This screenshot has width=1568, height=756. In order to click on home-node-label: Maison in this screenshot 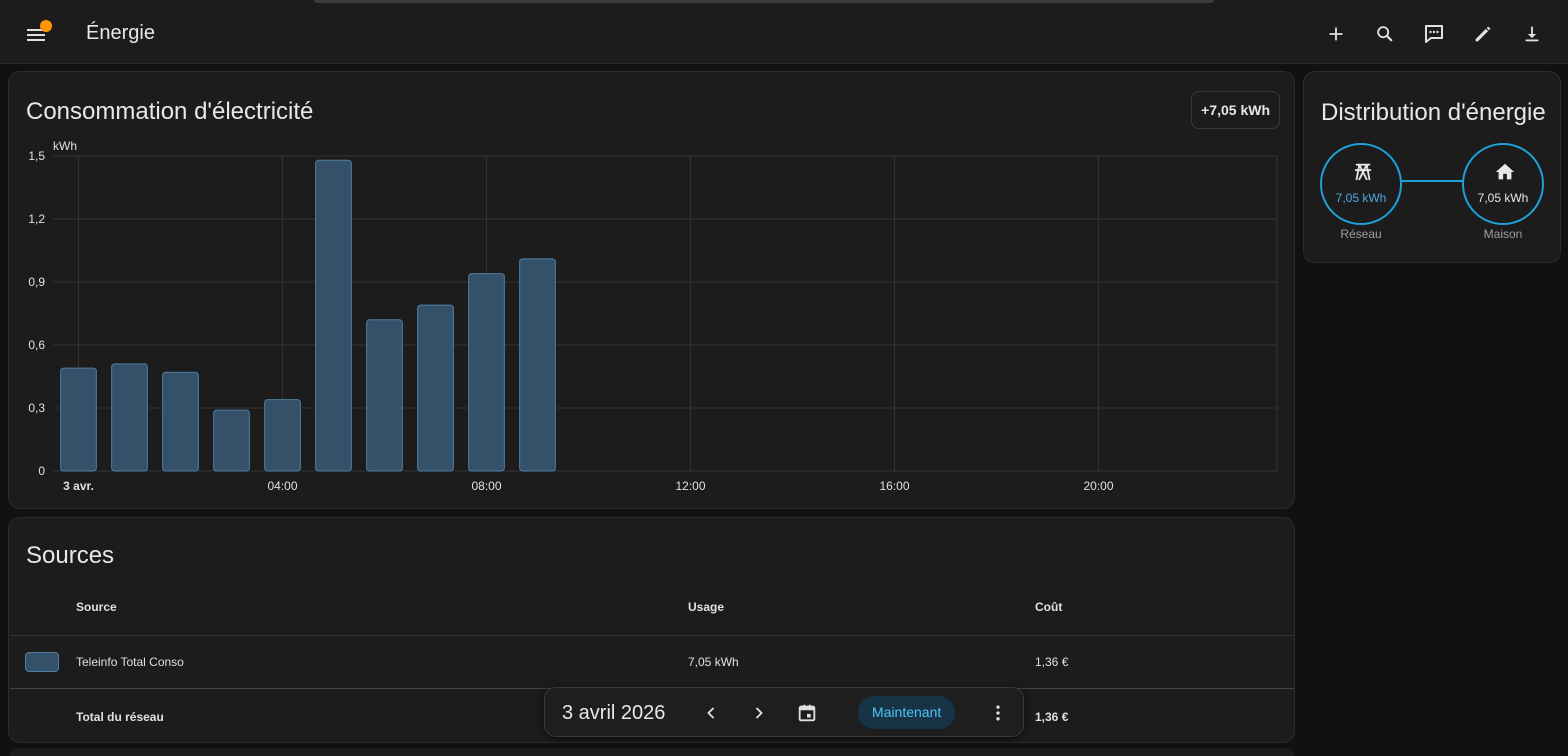, I will do `click(1503, 234)`.